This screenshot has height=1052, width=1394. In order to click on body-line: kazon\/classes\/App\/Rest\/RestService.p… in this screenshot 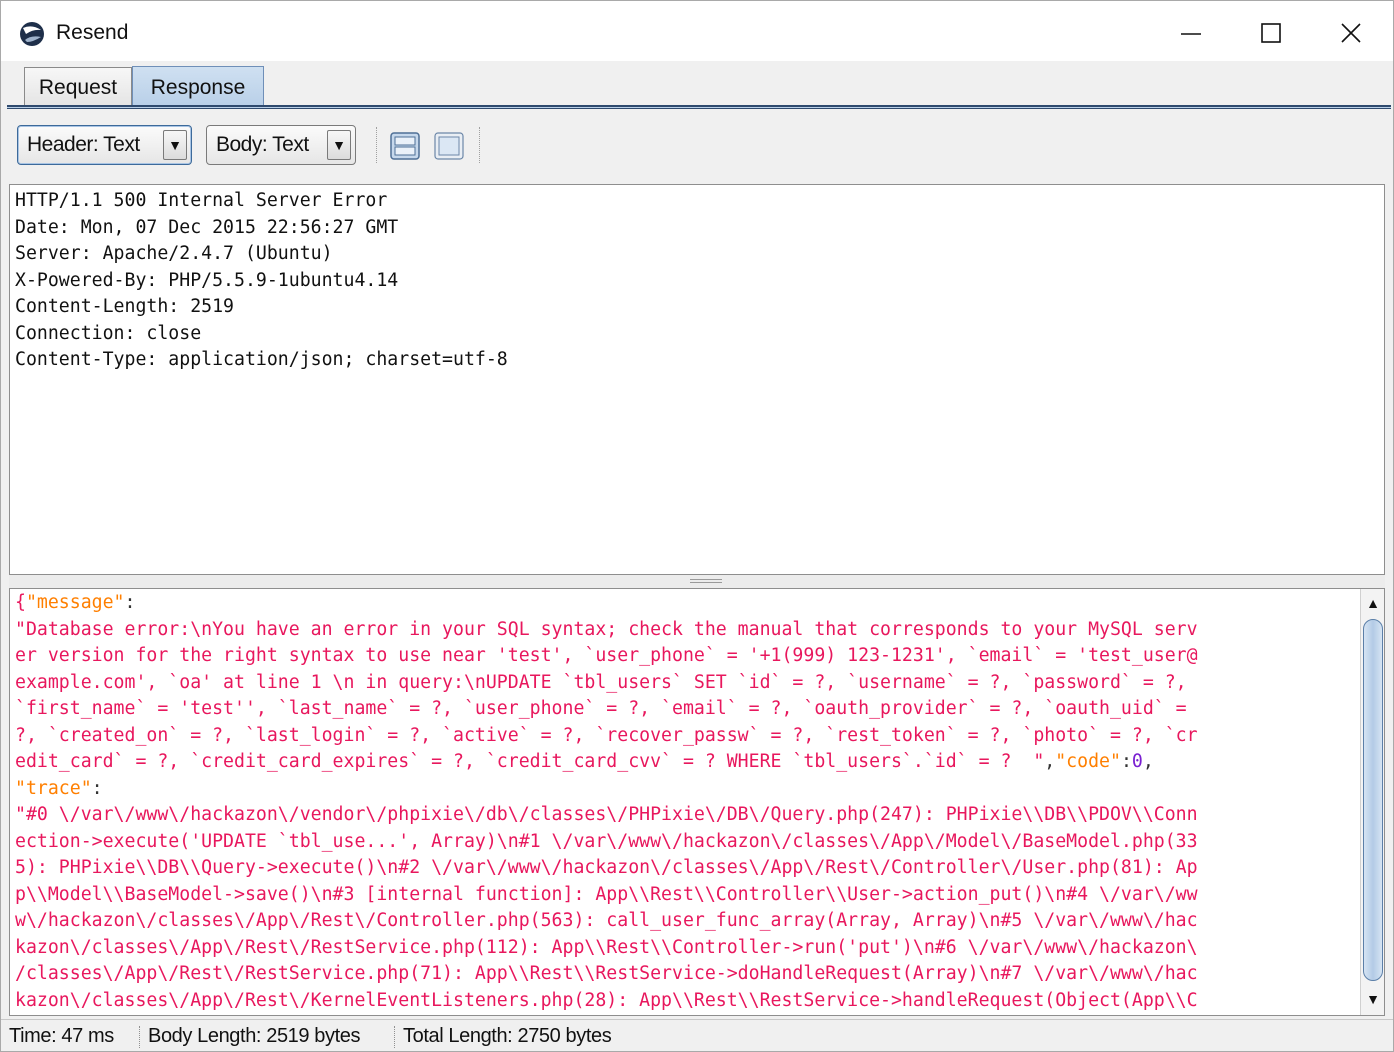, I will do `click(606, 947)`.